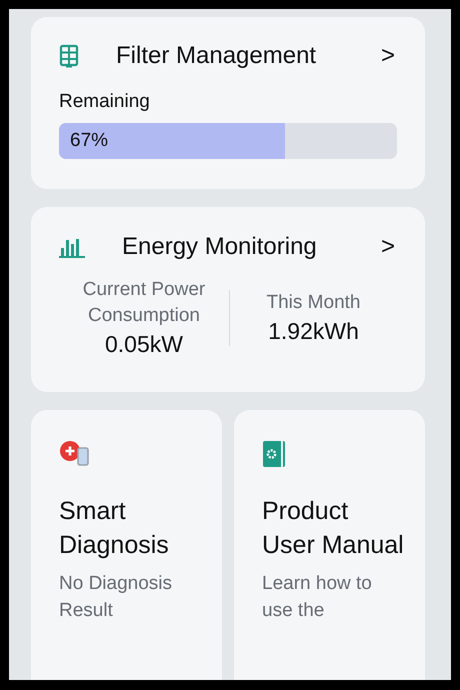 The width and height of the screenshot is (460, 690). Describe the element at coordinates (75, 453) in the screenshot. I see `phone-repair-icon` at that location.